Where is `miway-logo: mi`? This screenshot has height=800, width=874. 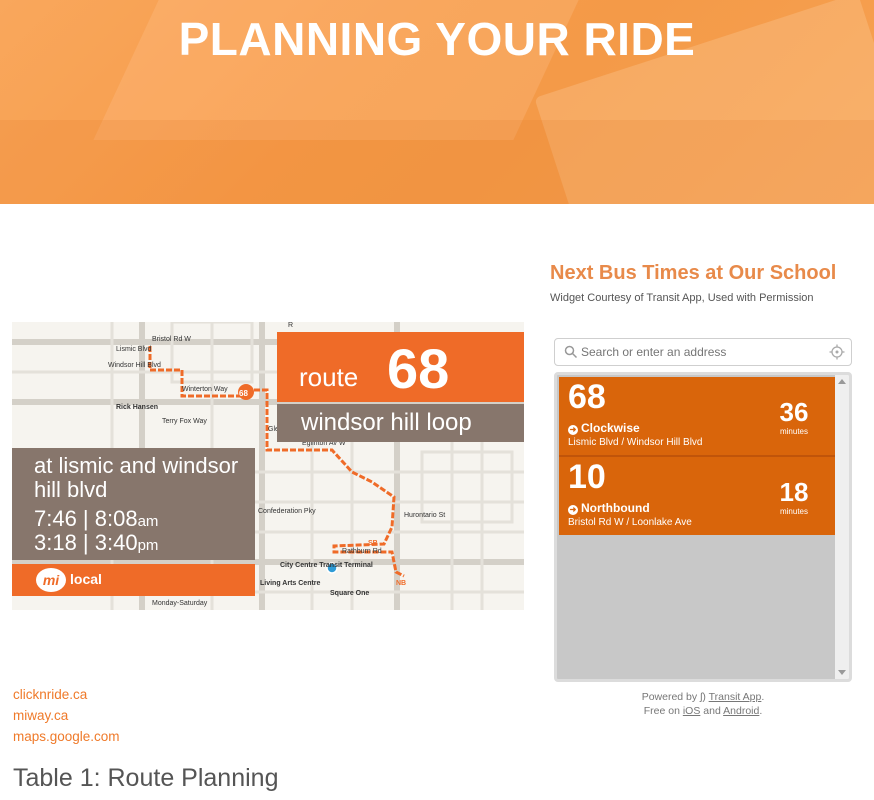
miway-logo: mi is located at coordinates (51, 580).